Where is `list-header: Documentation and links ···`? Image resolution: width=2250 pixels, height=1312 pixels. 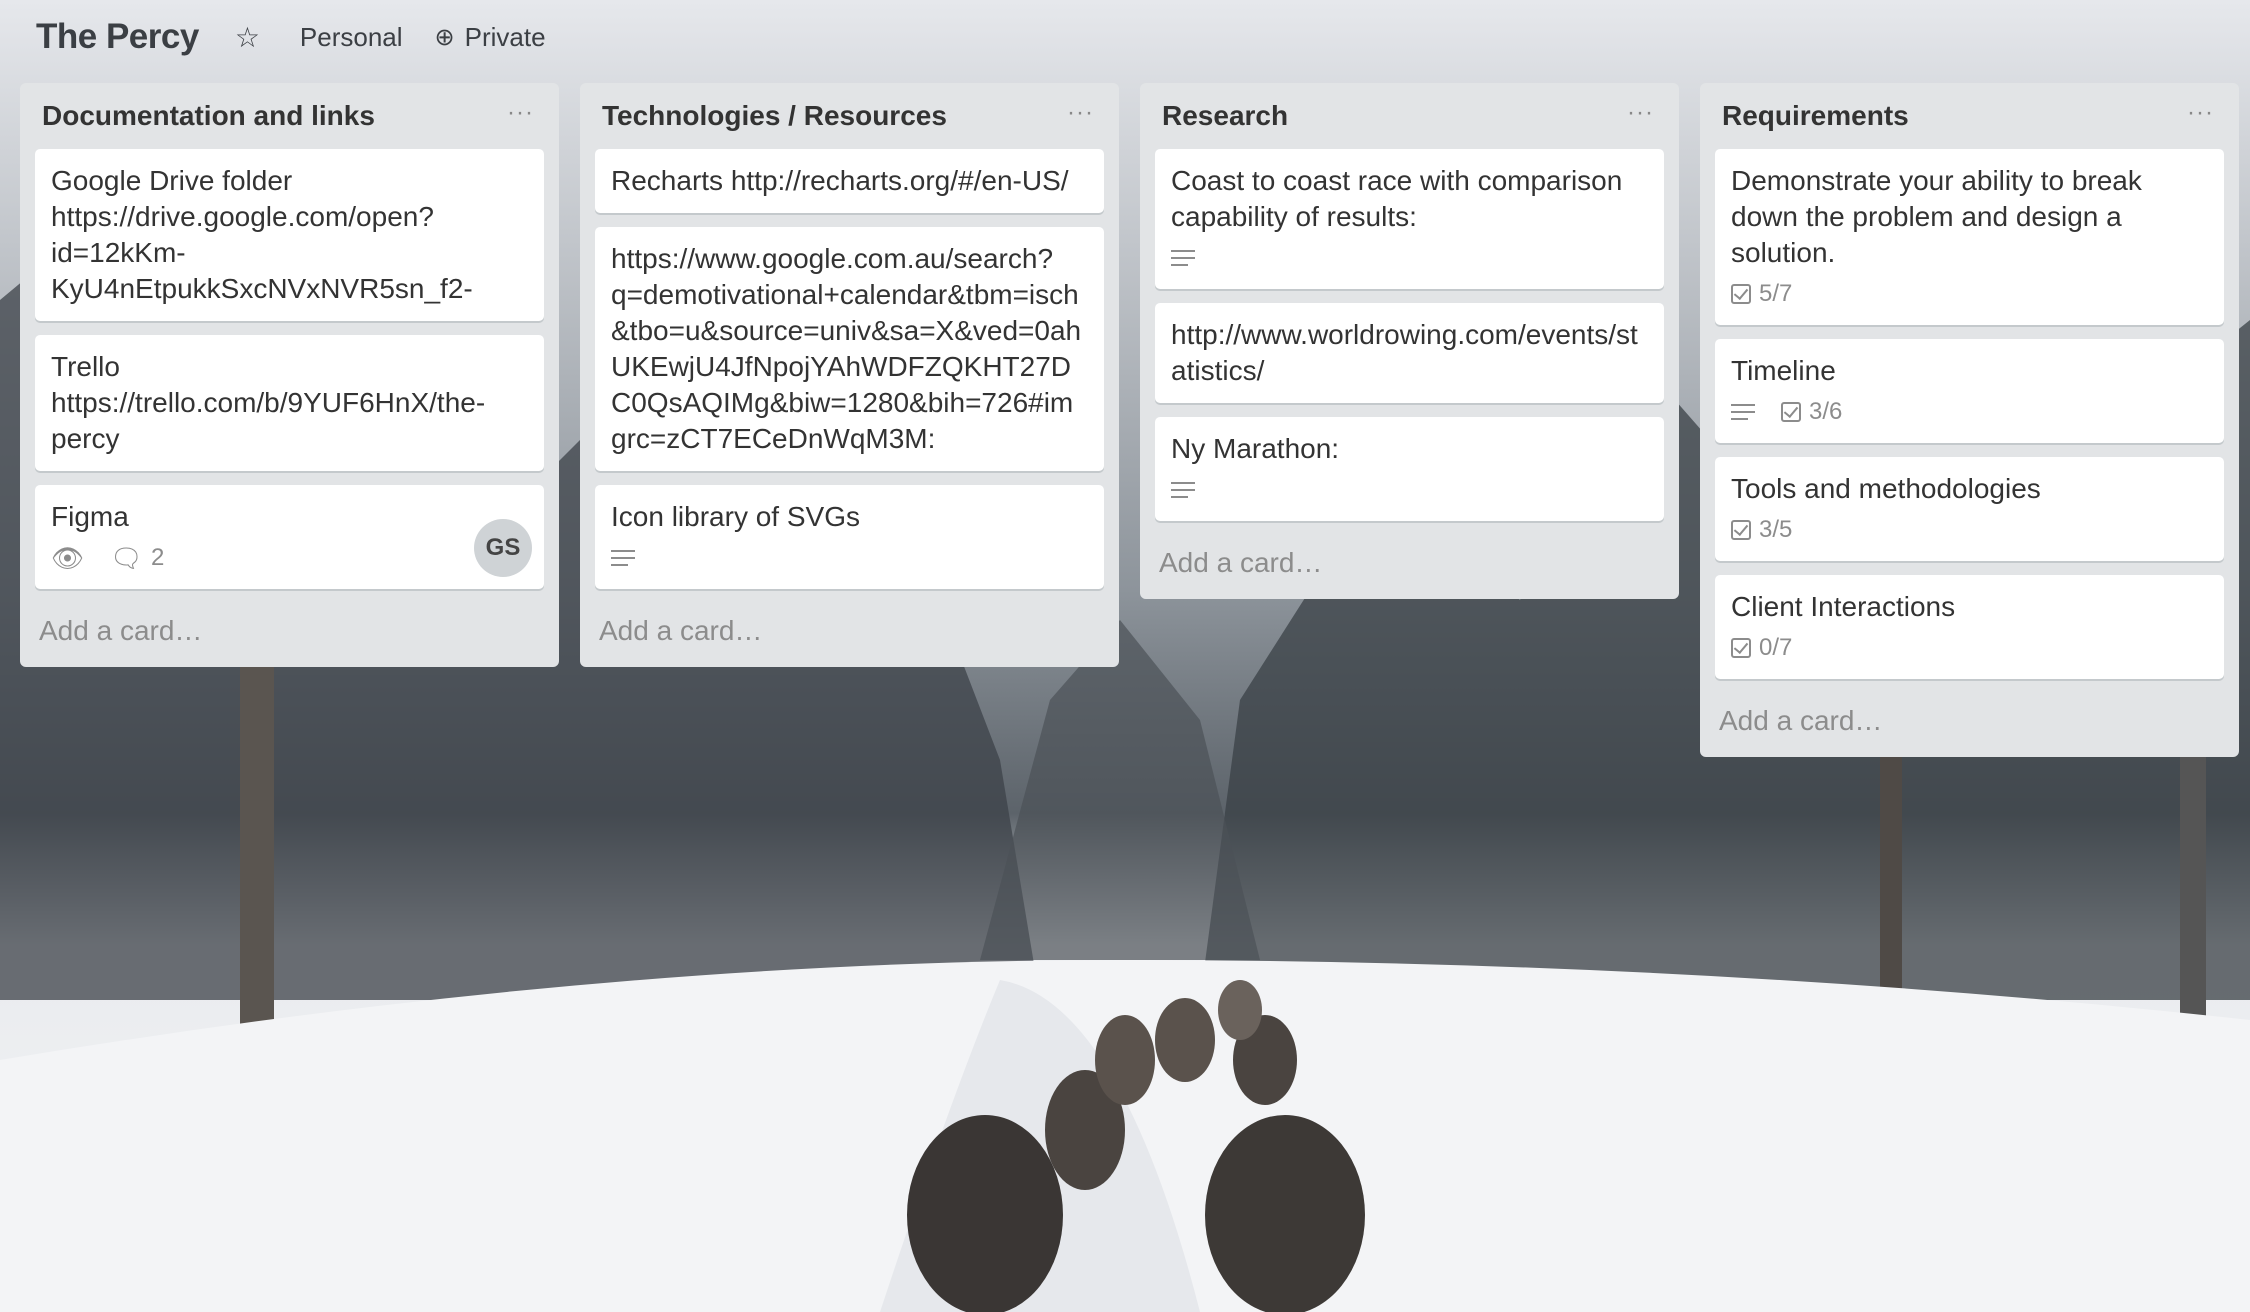 list-header: Documentation and links ··· is located at coordinates (289, 116).